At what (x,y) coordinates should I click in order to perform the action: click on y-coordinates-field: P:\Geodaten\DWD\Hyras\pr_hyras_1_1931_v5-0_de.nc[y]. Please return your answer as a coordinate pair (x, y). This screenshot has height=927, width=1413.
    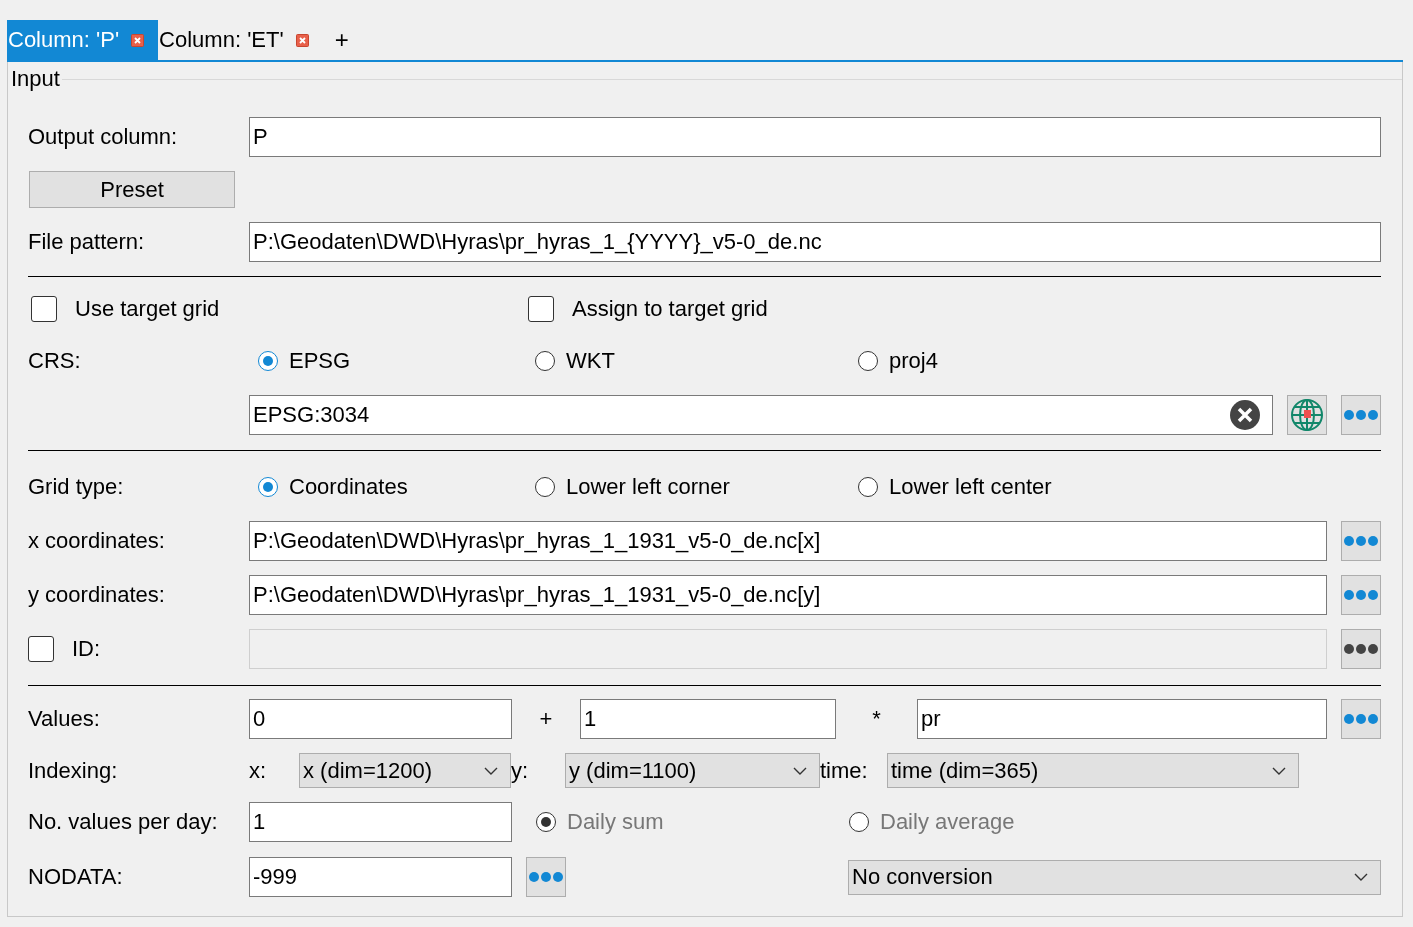
    Looking at the image, I should click on (788, 595).